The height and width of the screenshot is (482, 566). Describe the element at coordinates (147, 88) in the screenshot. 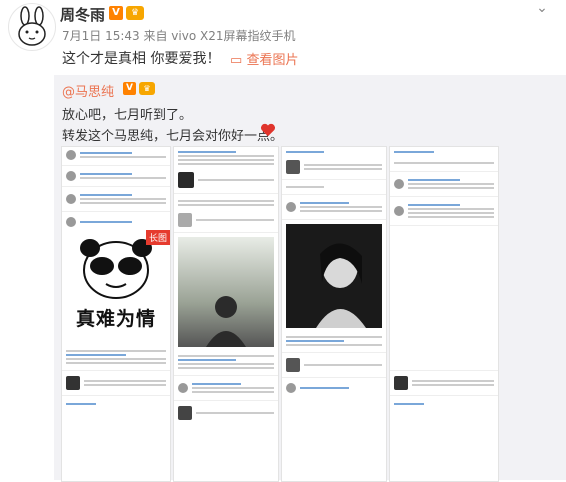

I see `repost-member-crown-icon: ♛` at that location.